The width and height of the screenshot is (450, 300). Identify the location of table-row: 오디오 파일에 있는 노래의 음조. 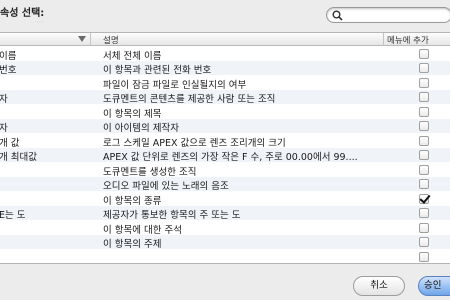
(225, 184).